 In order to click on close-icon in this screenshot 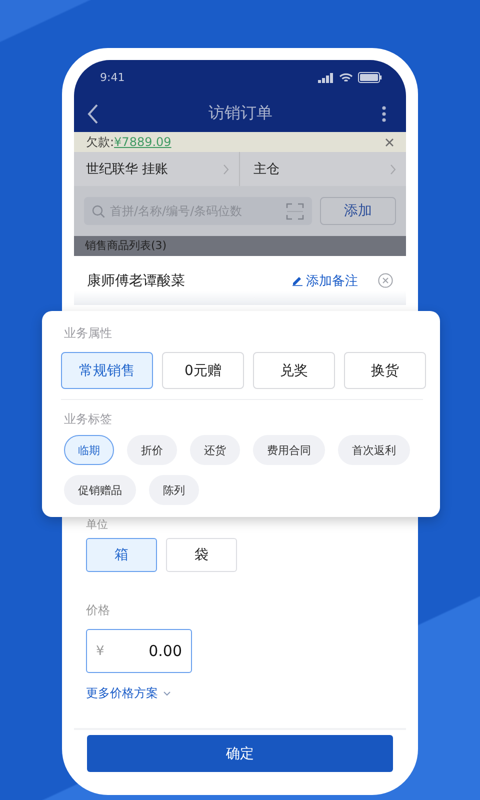, I will do `click(389, 142)`.